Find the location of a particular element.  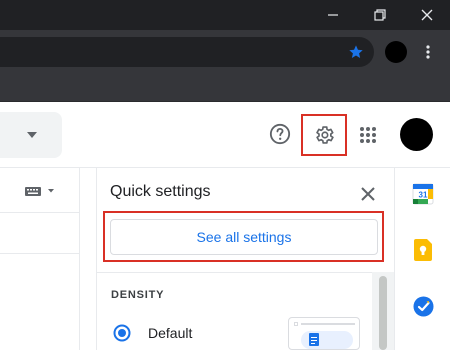

minimize-icon is located at coordinates (333, 15).